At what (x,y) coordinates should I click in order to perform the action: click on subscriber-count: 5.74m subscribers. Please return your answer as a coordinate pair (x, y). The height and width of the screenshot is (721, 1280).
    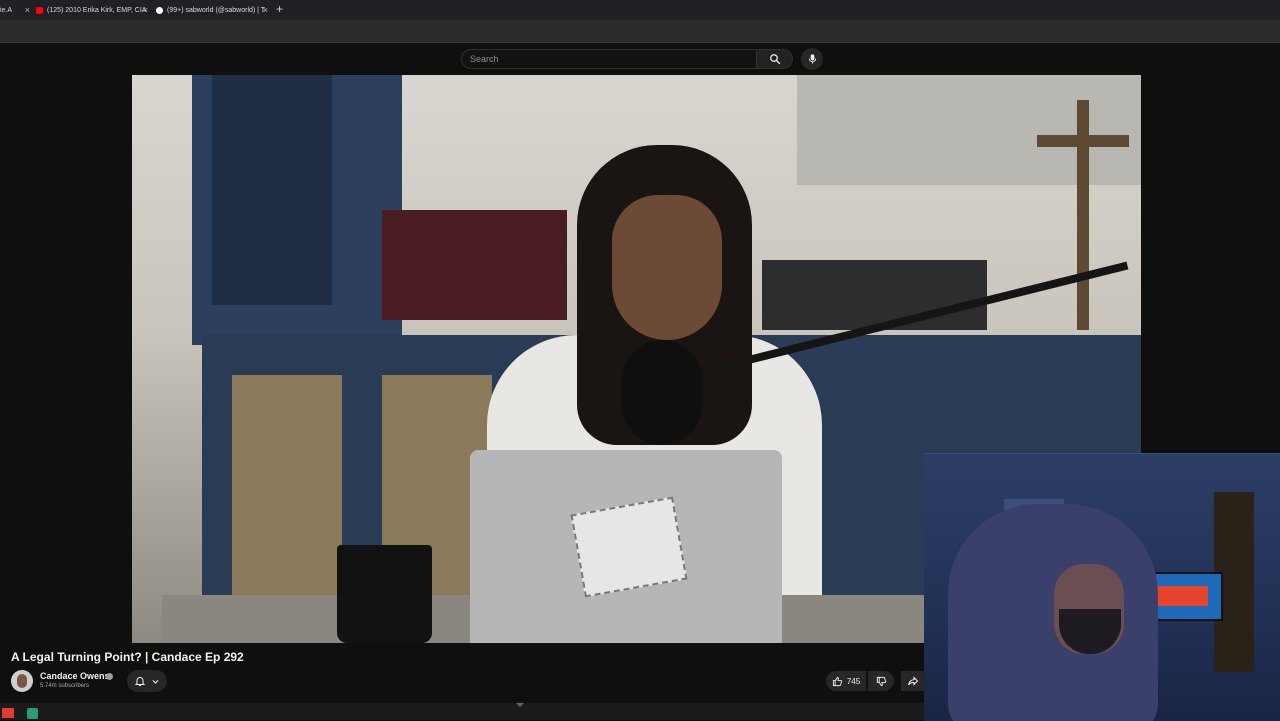
    Looking at the image, I should click on (65, 686).